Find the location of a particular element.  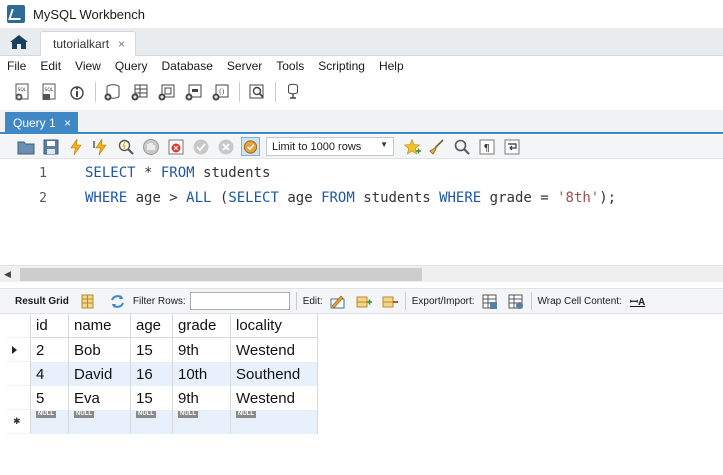

new-row-star-icon: ✱ is located at coordinates (17, 421).